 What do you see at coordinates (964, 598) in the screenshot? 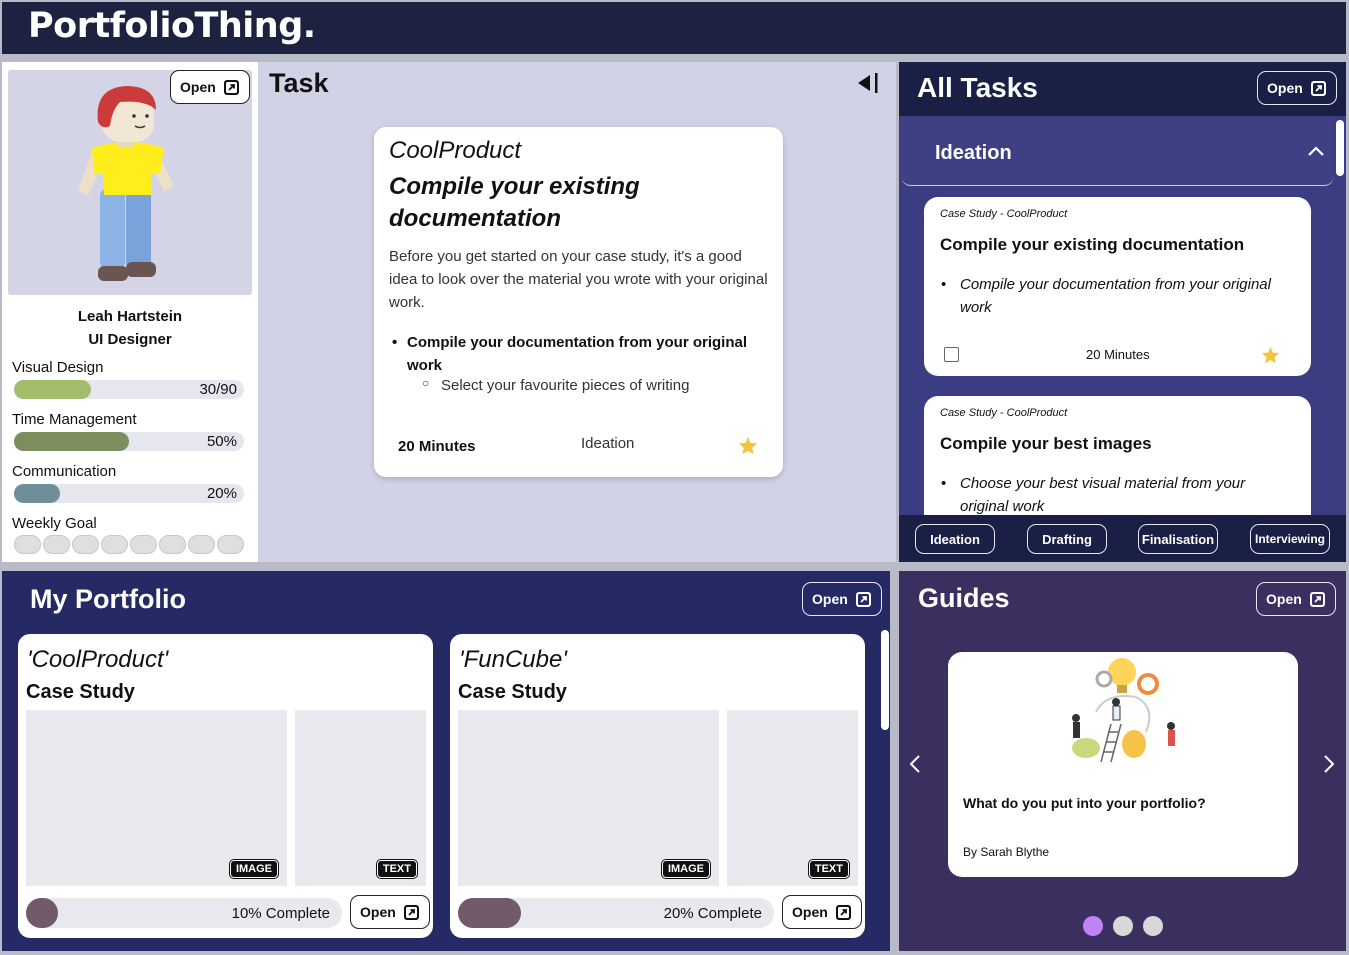
I see `guides-title: Guides` at bounding box center [964, 598].